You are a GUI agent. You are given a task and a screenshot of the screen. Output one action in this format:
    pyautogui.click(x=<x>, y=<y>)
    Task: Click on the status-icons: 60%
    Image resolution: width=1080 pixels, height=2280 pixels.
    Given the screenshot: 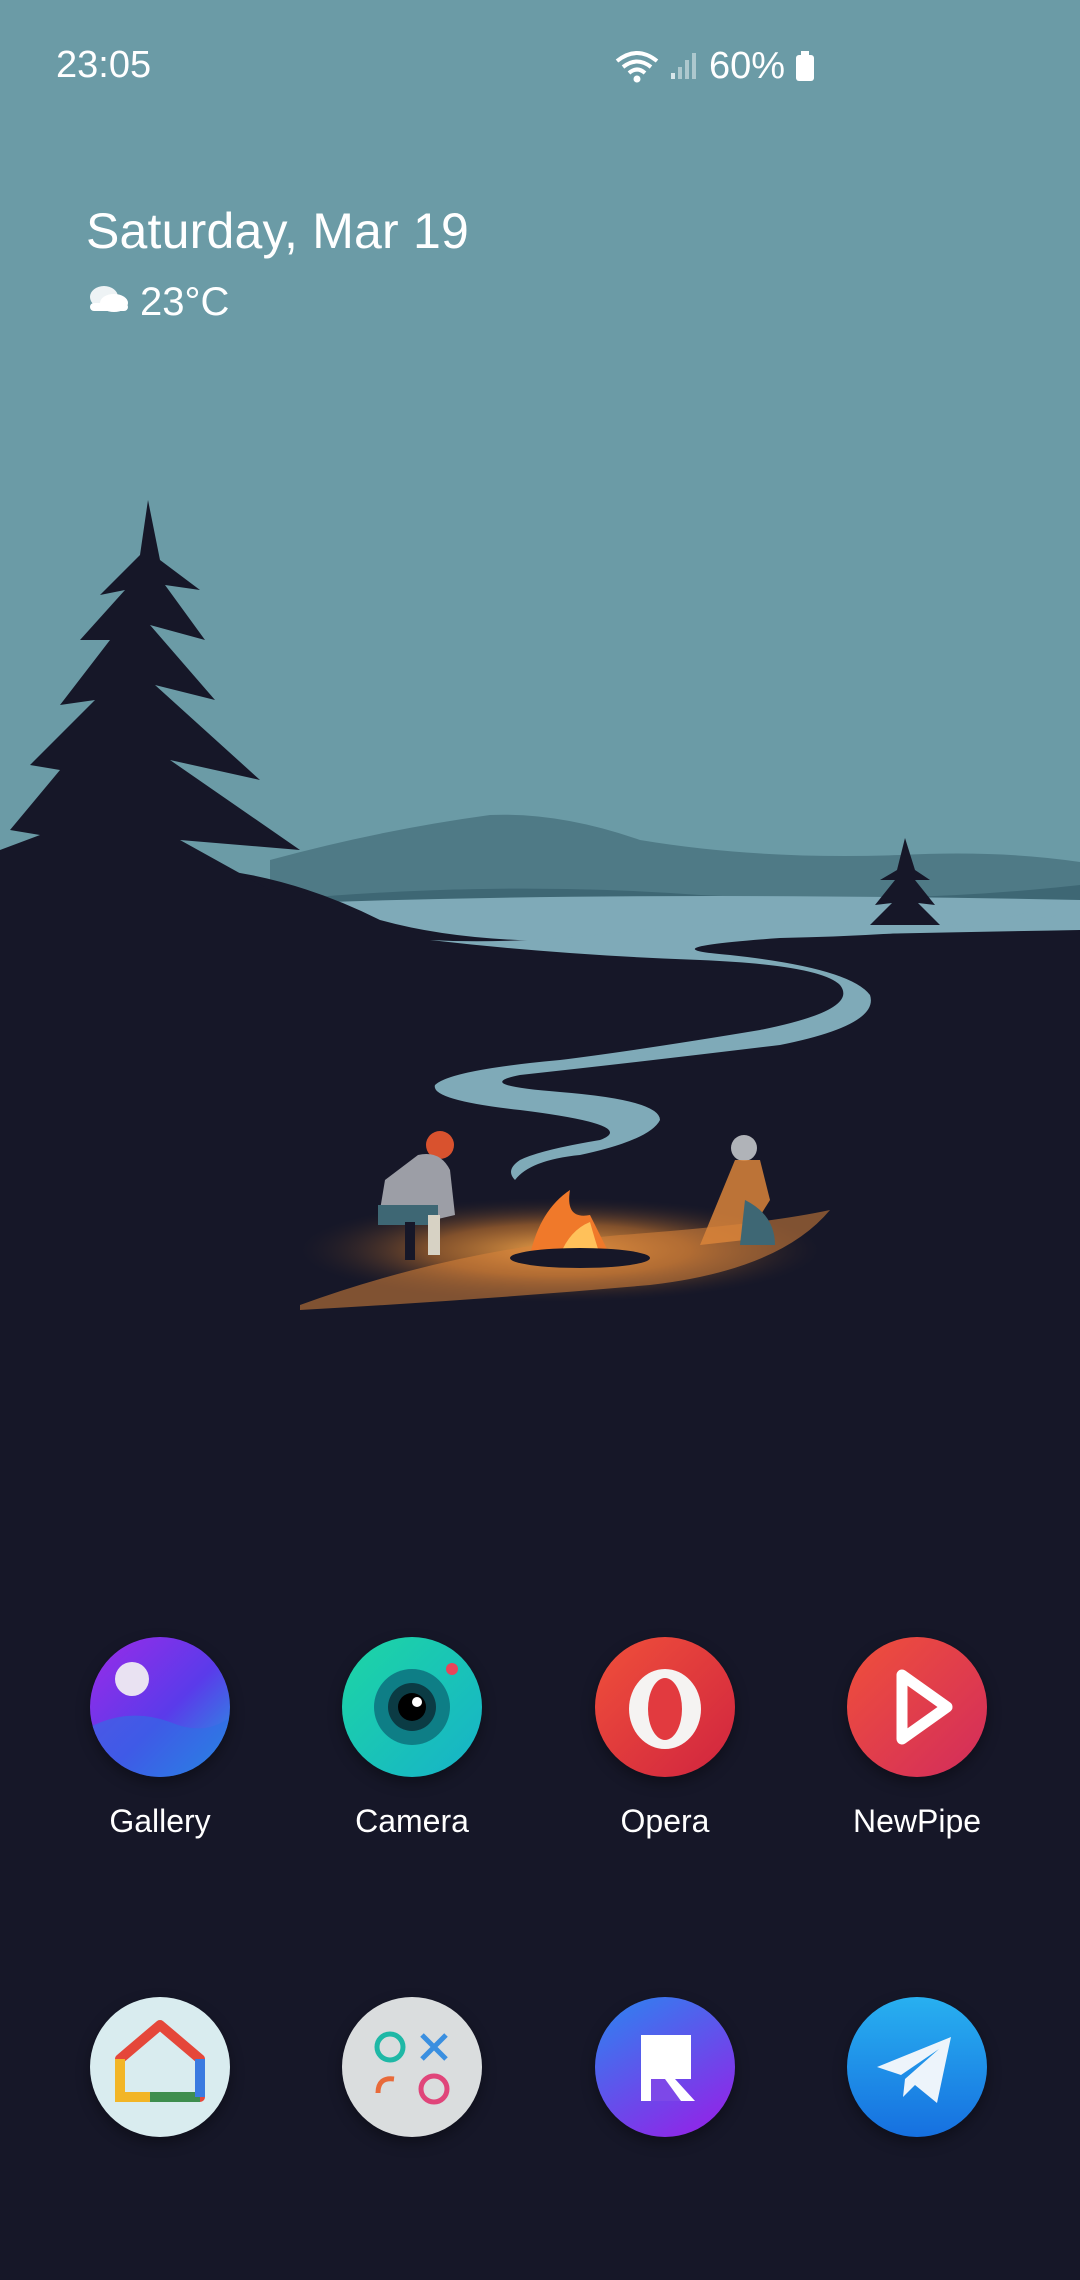 What is the action you would take?
    pyautogui.click(x=715, y=66)
    